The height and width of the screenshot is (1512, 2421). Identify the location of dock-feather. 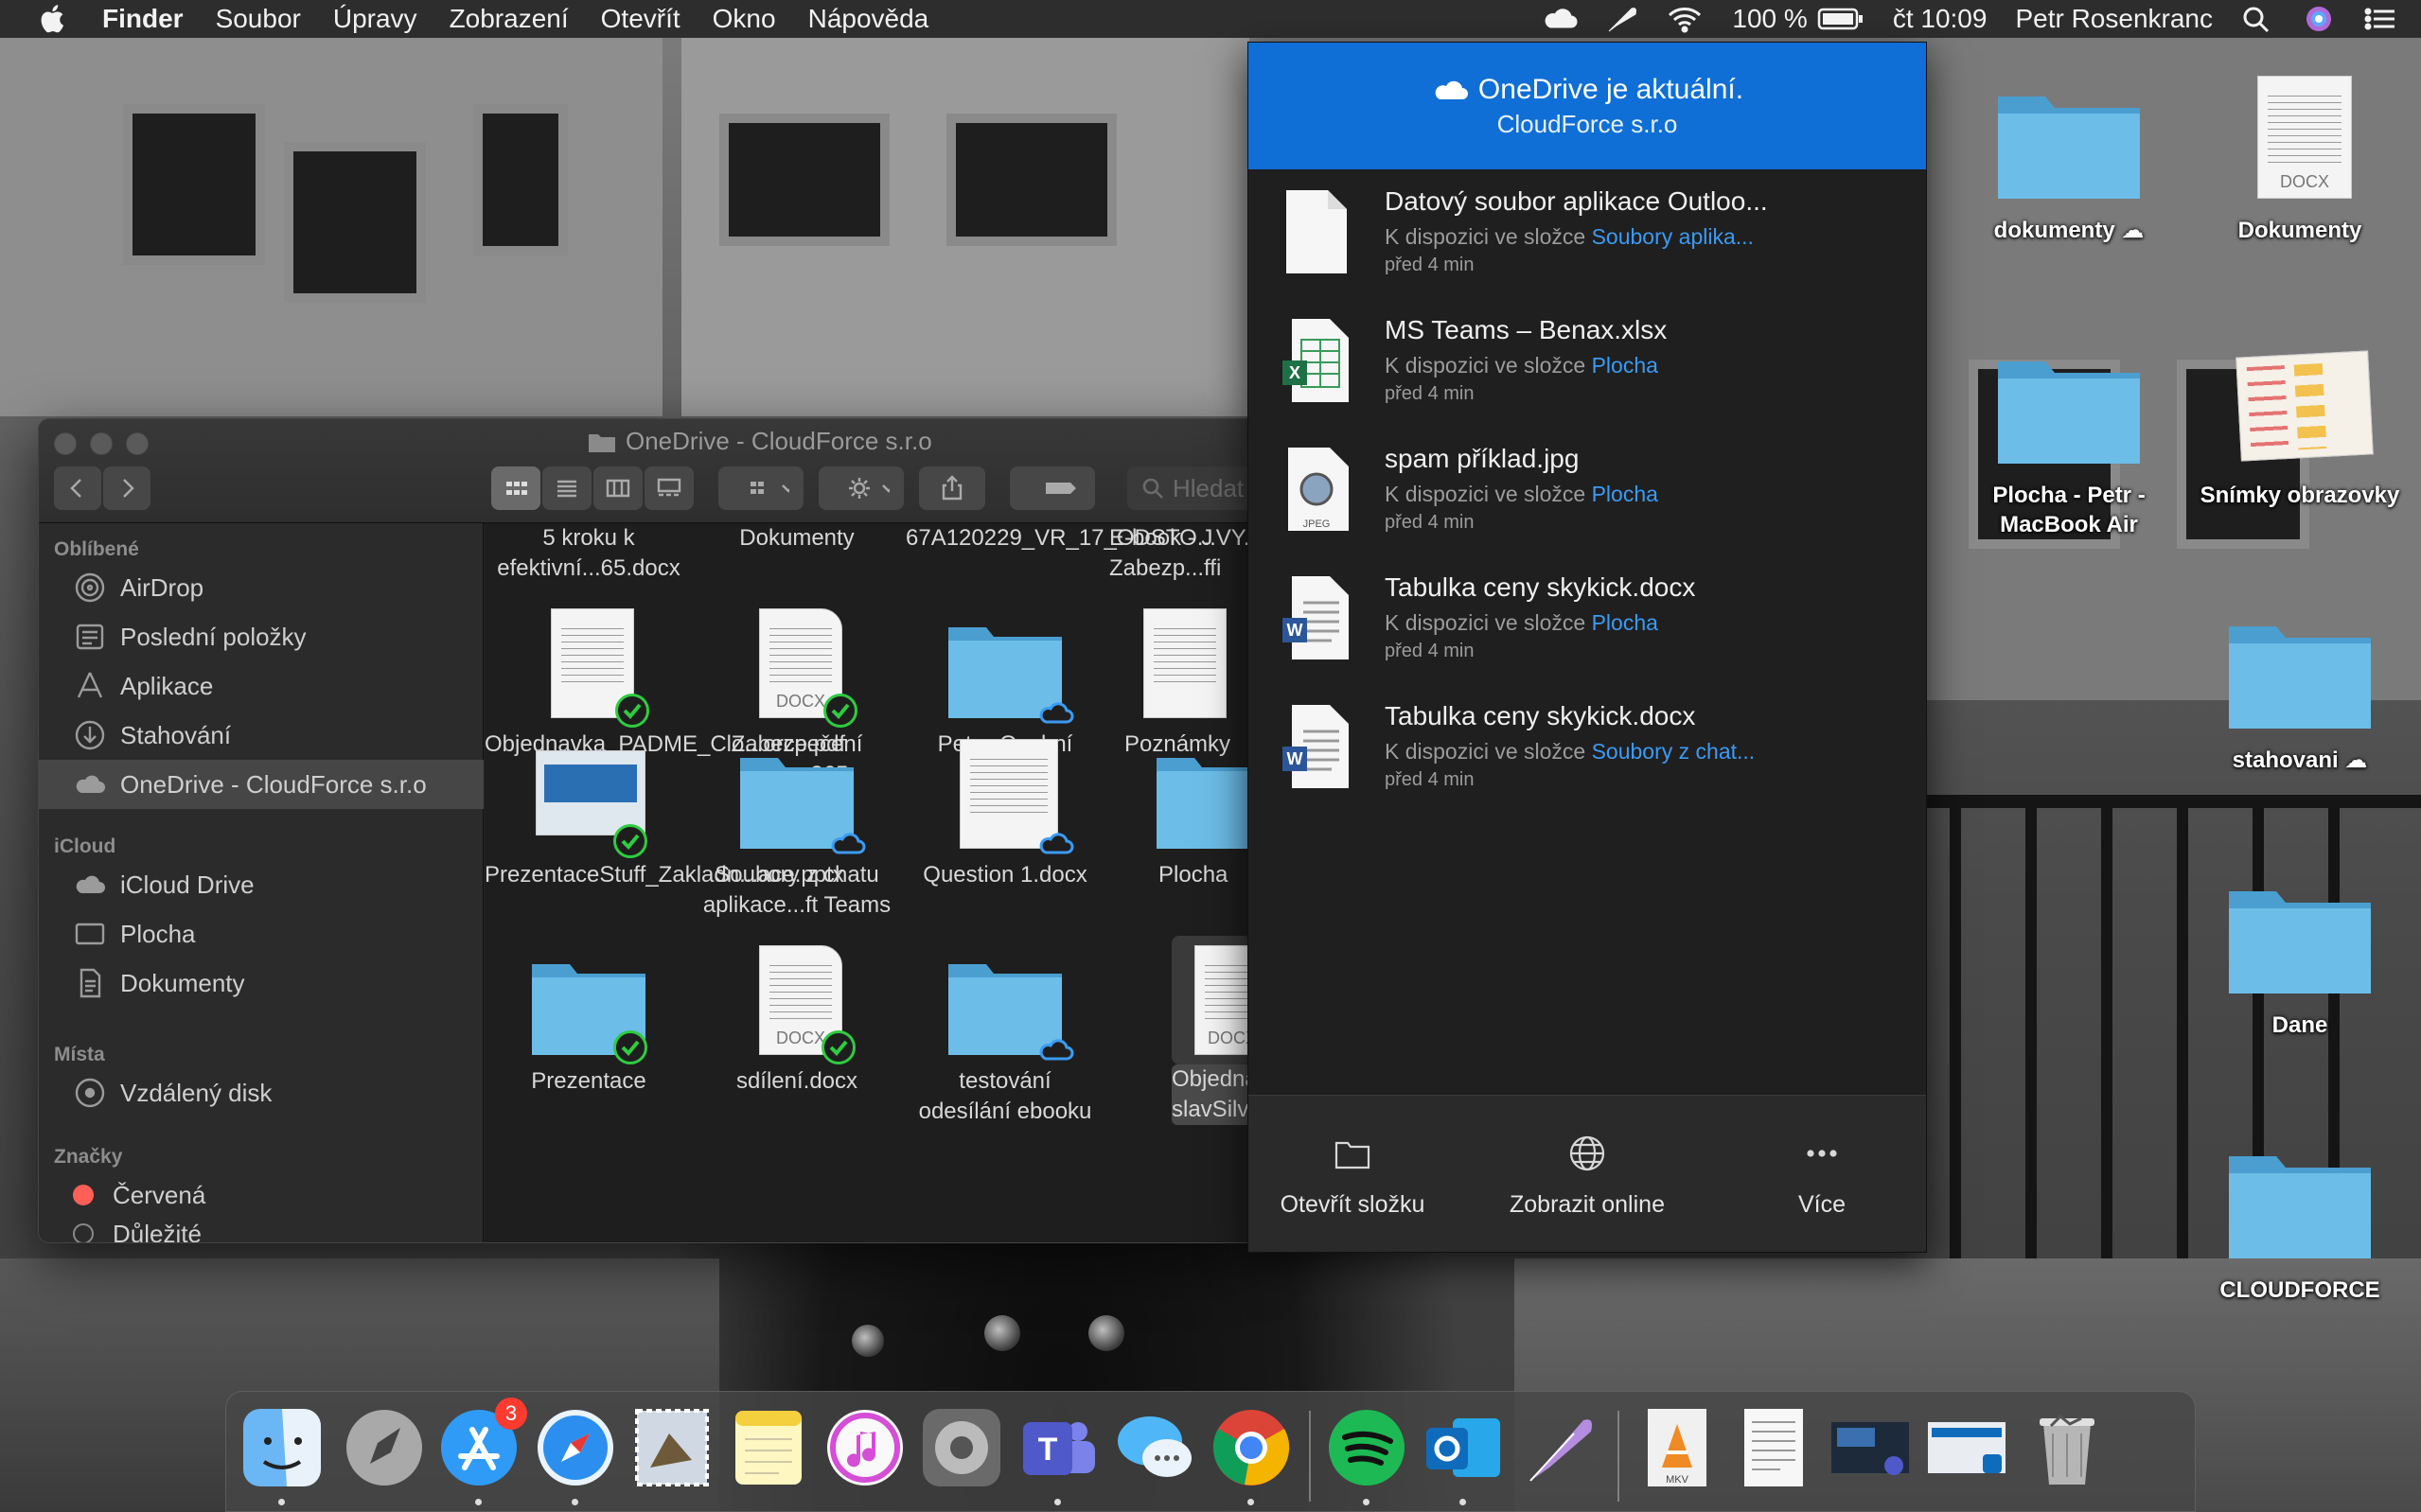
(1560, 1447).